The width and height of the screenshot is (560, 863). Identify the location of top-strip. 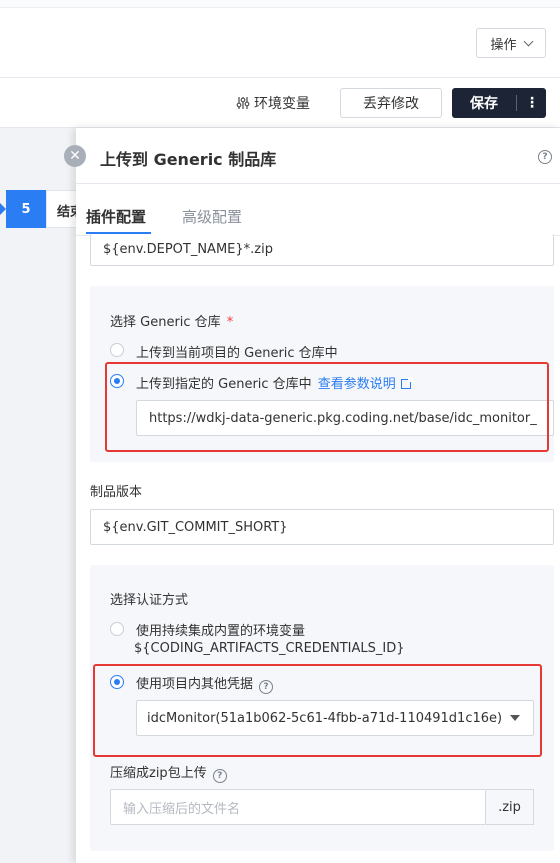
(280, 4).